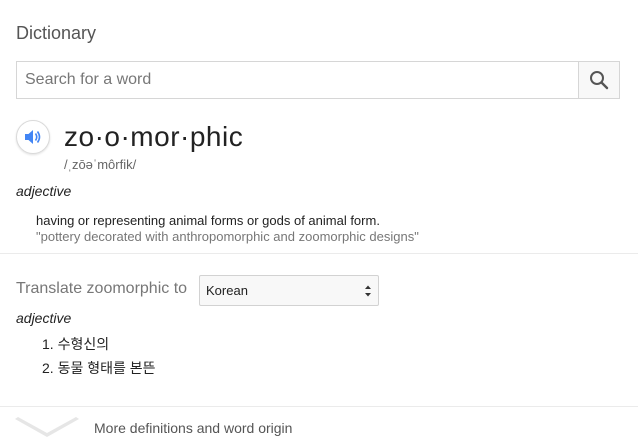 This screenshot has width=638, height=448. Describe the element at coordinates (44, 191) in the screenshot. I see `part-of-speech: adjective` at that location.